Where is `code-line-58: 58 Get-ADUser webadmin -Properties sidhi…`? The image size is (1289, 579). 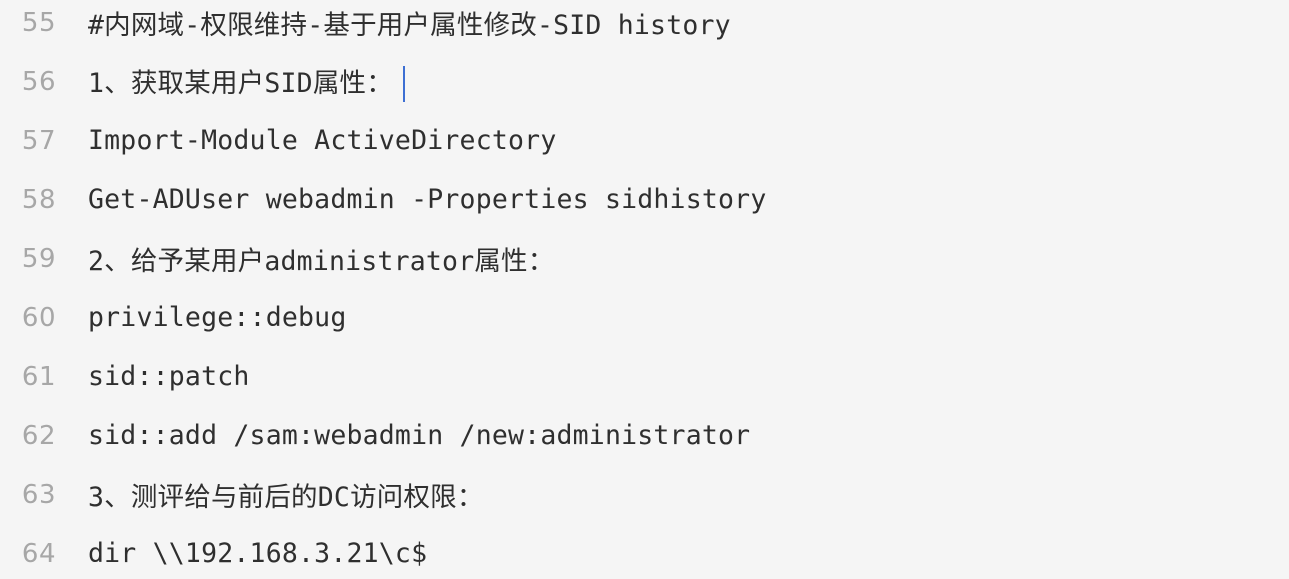
code-line-58: 58 Get-ADUser webadmin -Properties sidhi… is located at coordinates (644, 199).